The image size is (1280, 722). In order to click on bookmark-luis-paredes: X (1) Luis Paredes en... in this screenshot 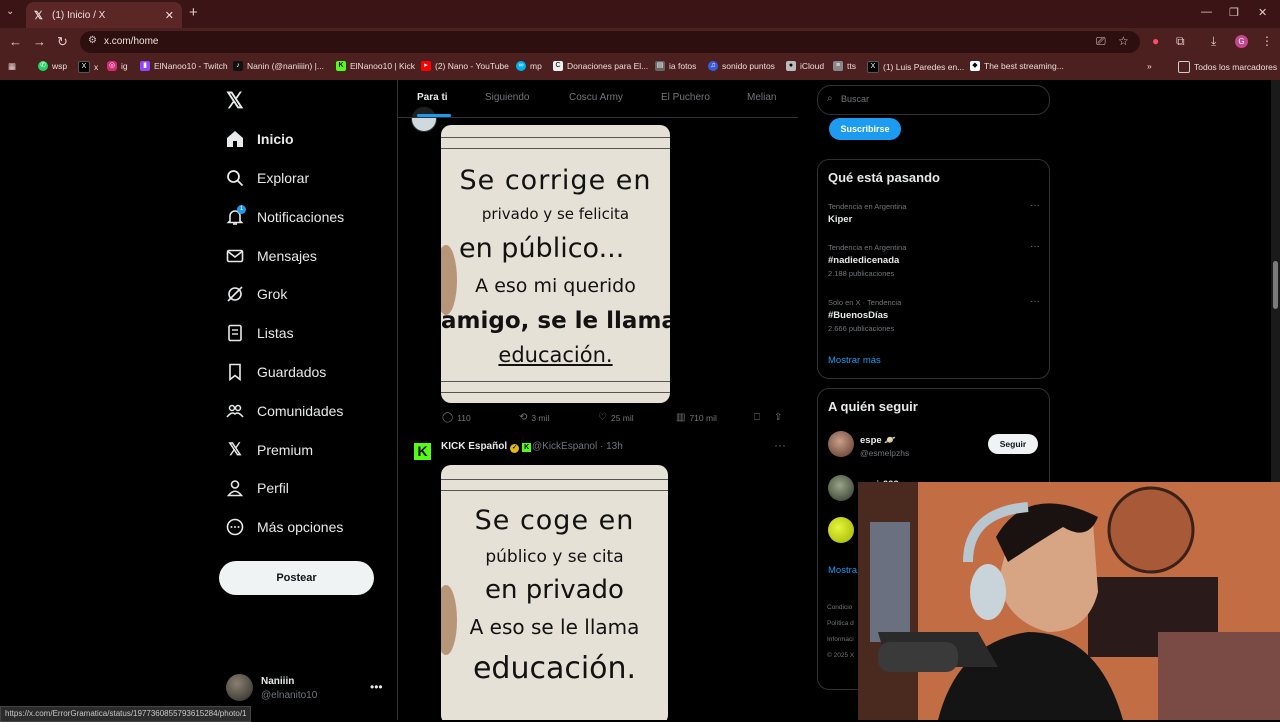, I will do `click(915, 67)`.